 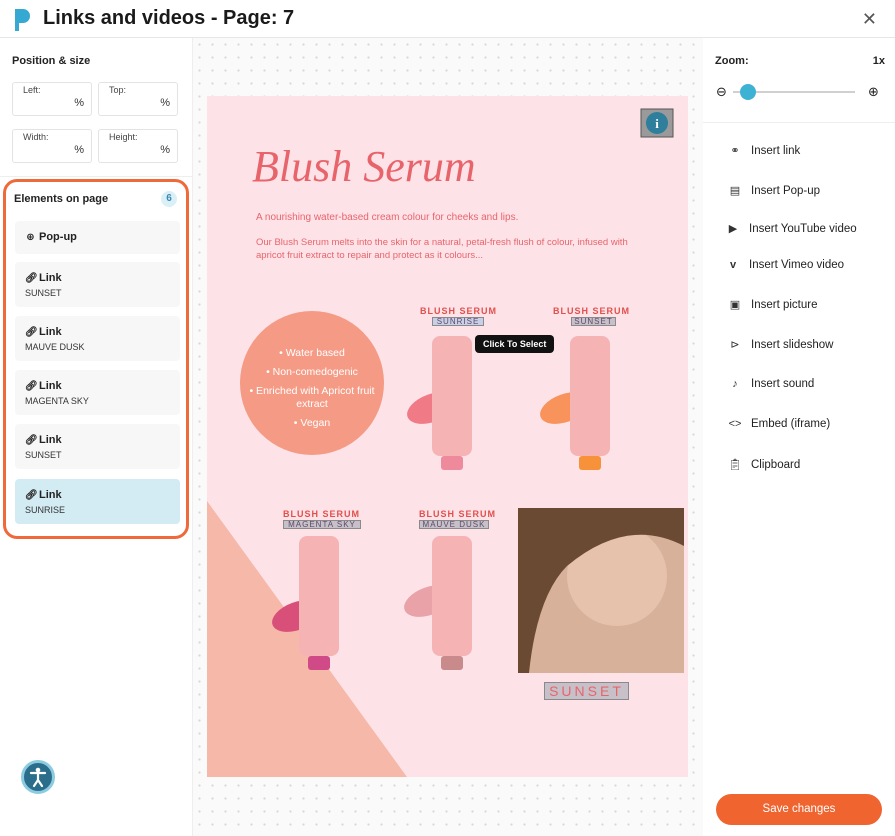 What do you see at coordinates (138, 99) in the screenshot?
I see `top-field: Top: %` at bounding box center [138, 99].